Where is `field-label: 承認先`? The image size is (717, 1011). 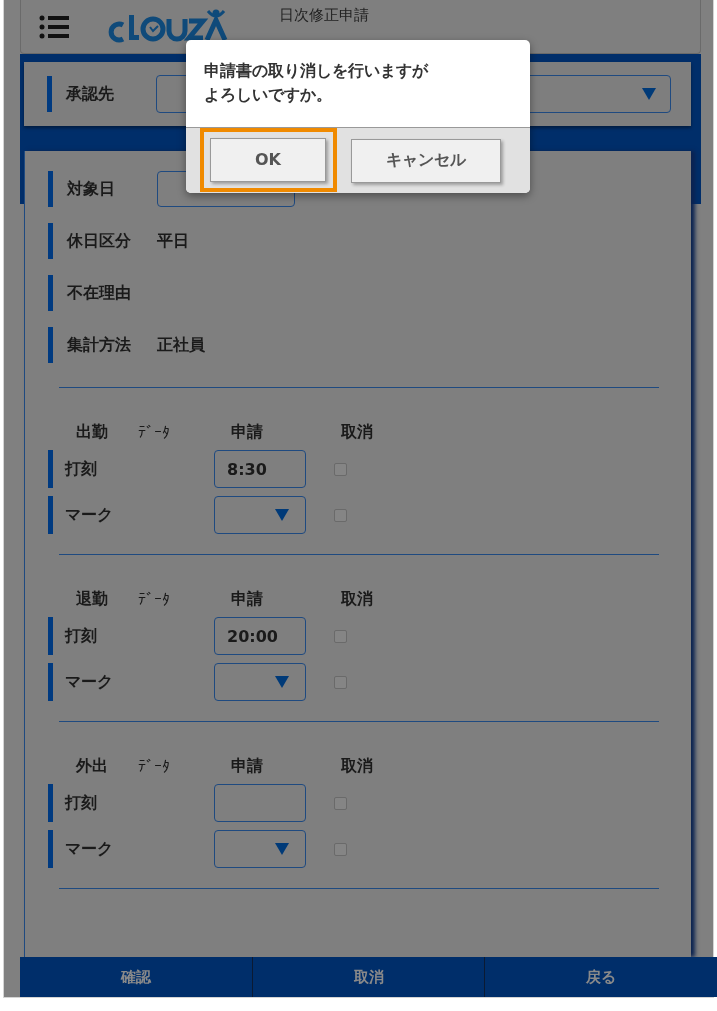
field-label: 承認先 is located at coordinates (90, 94).